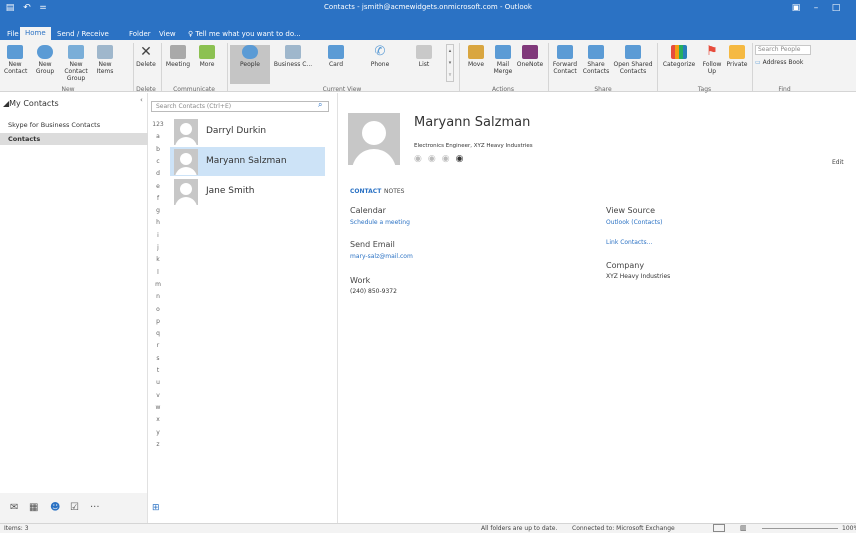 The height and width of the screenshot is (533, 856). What do you see at coordinates (16, 528) in the screenshot?
I see `items-count: Items: 3` at bounding box center [16, 528].